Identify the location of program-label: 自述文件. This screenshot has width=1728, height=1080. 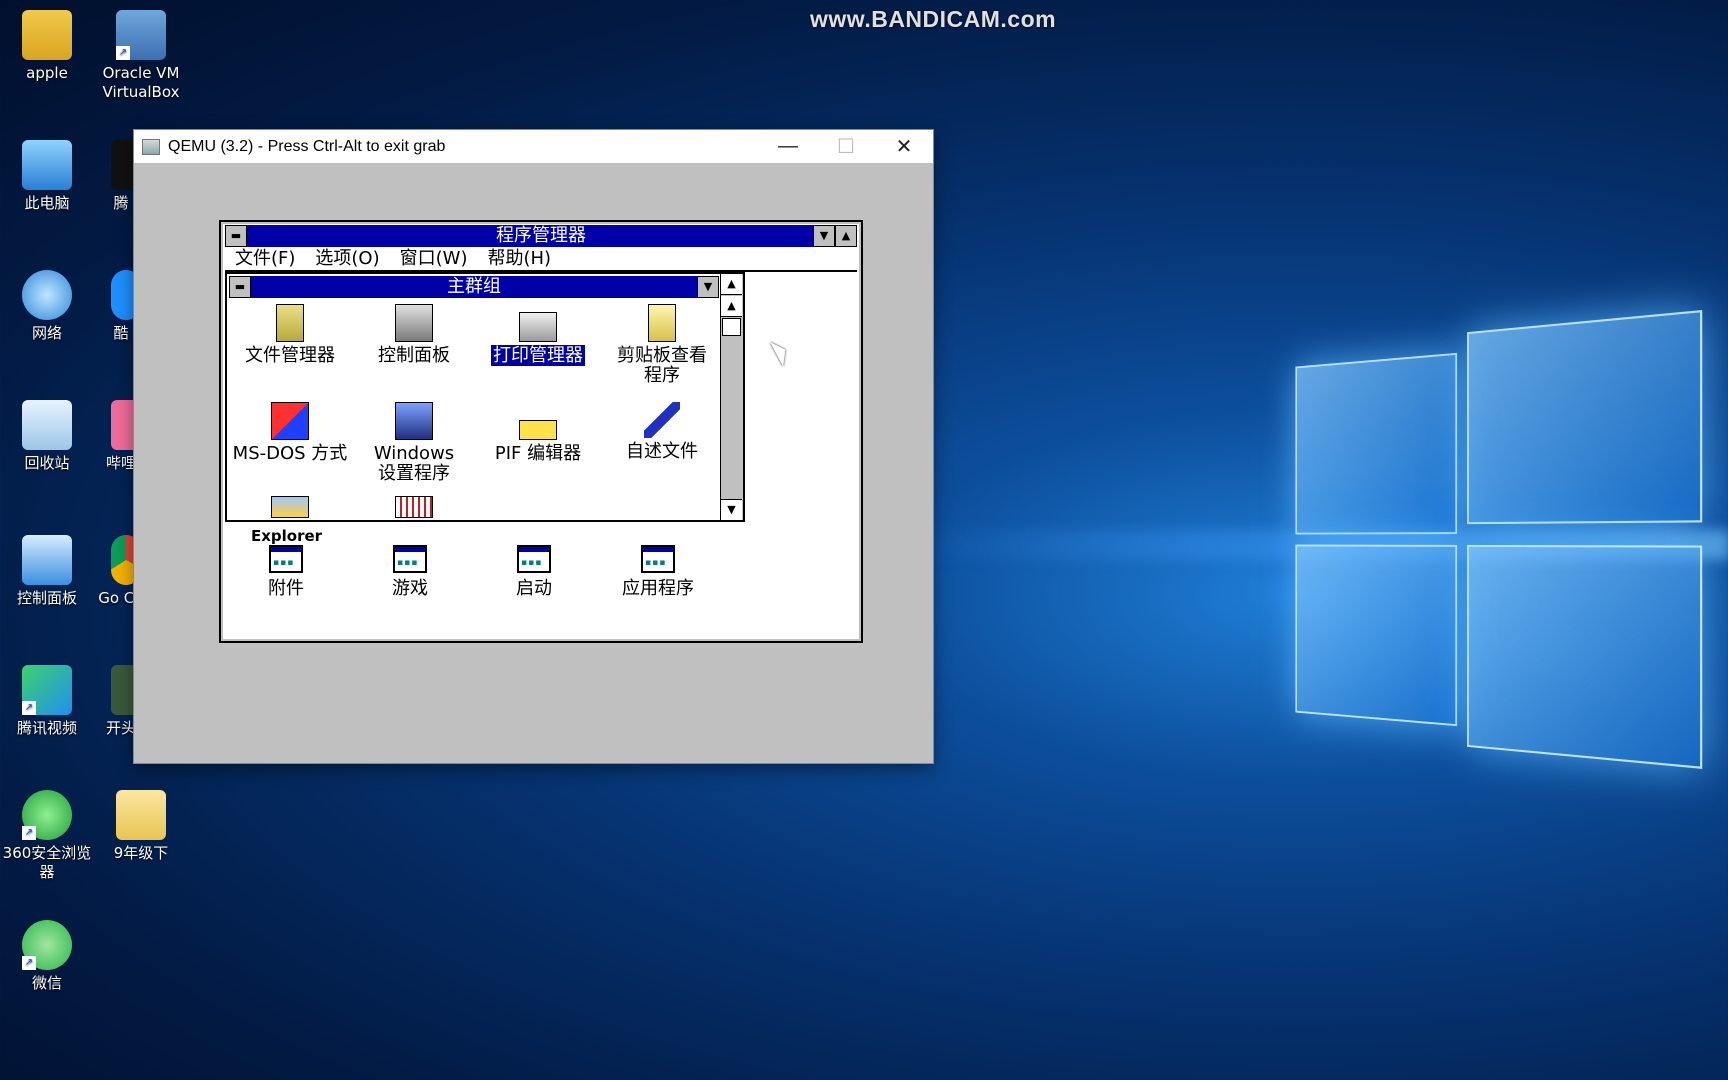
(662, 451).